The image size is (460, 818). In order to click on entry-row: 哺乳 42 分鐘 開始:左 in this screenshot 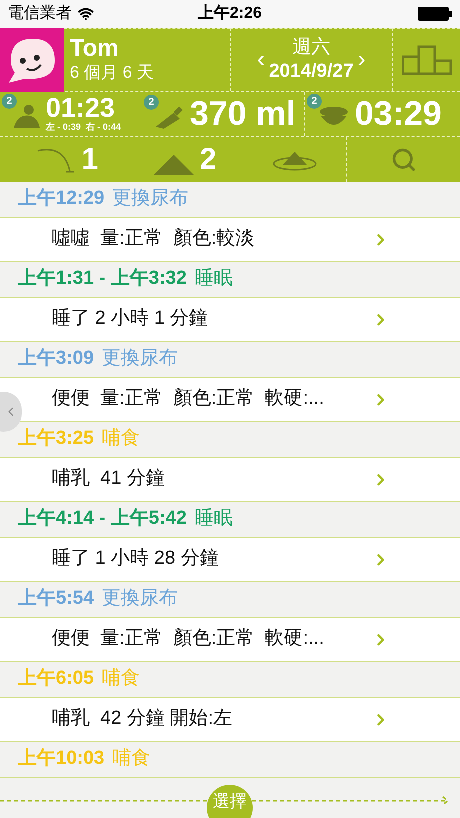, I will do `click(230, 720)`.